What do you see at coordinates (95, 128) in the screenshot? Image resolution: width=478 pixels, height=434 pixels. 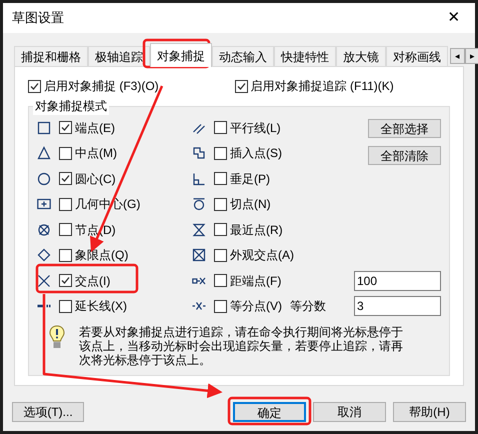 I see `checkbox-label: 端点(E)` at bounding box center [95, 128].